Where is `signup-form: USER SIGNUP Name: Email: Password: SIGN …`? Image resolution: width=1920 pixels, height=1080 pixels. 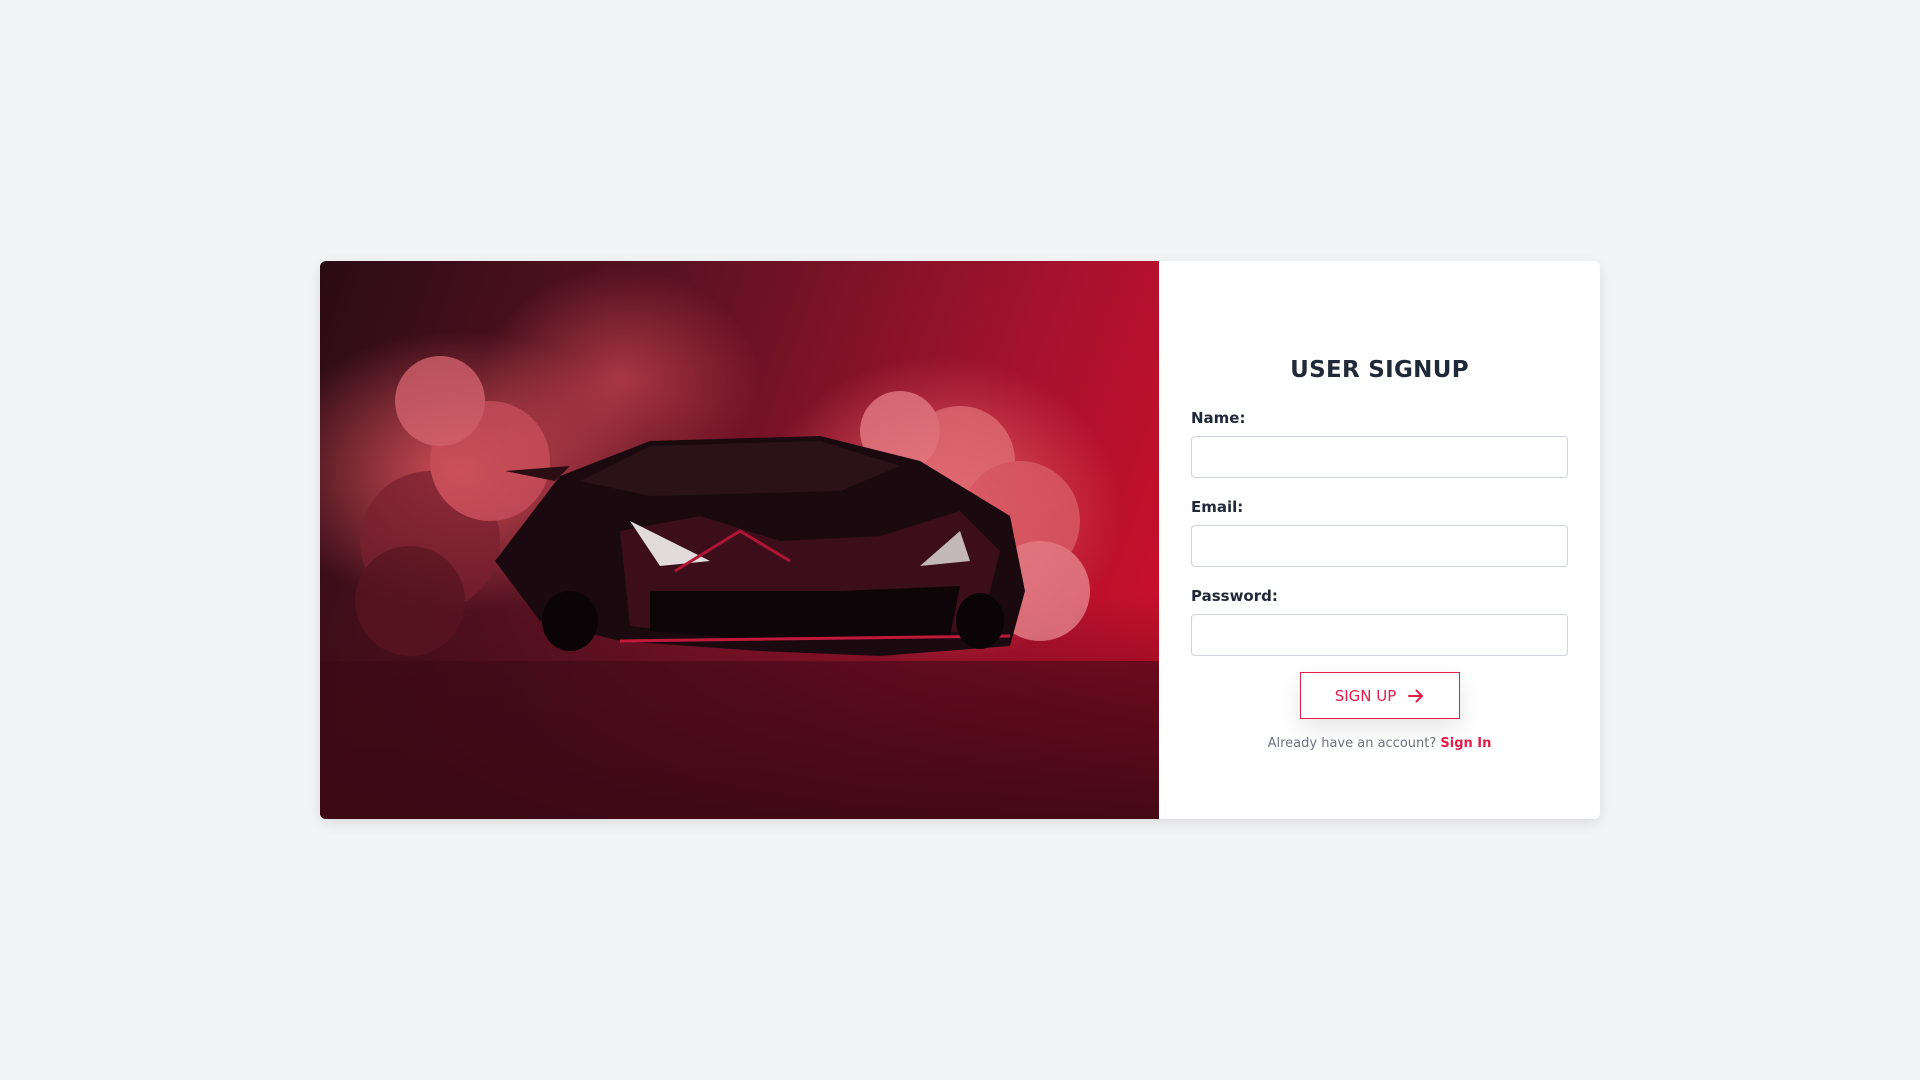 signup-form: USER SIGNUP Name: Email: Password: SIGN … is located at coordinates (1379, 540).